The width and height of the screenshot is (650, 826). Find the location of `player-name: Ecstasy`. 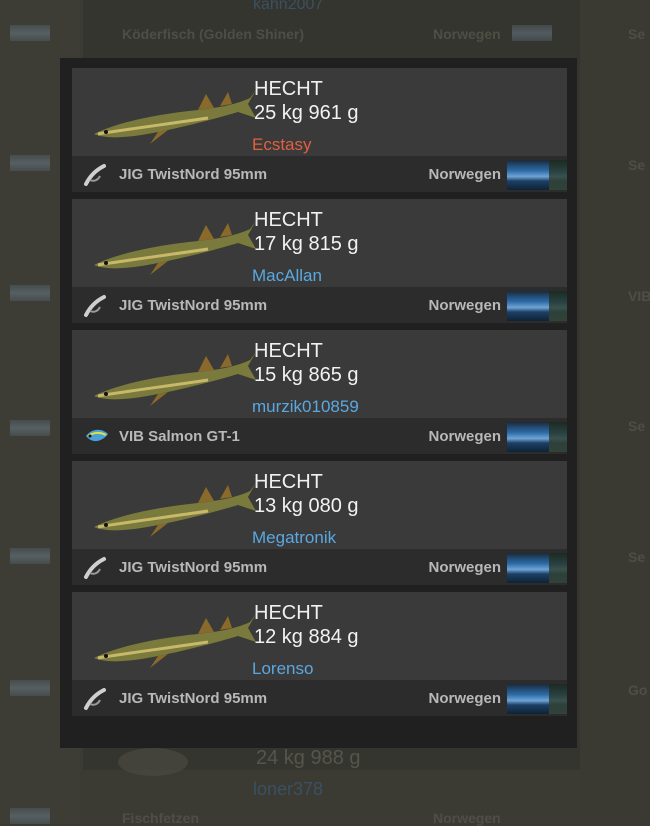

player-name: Ecstasy is located at coordinates (282, 145).